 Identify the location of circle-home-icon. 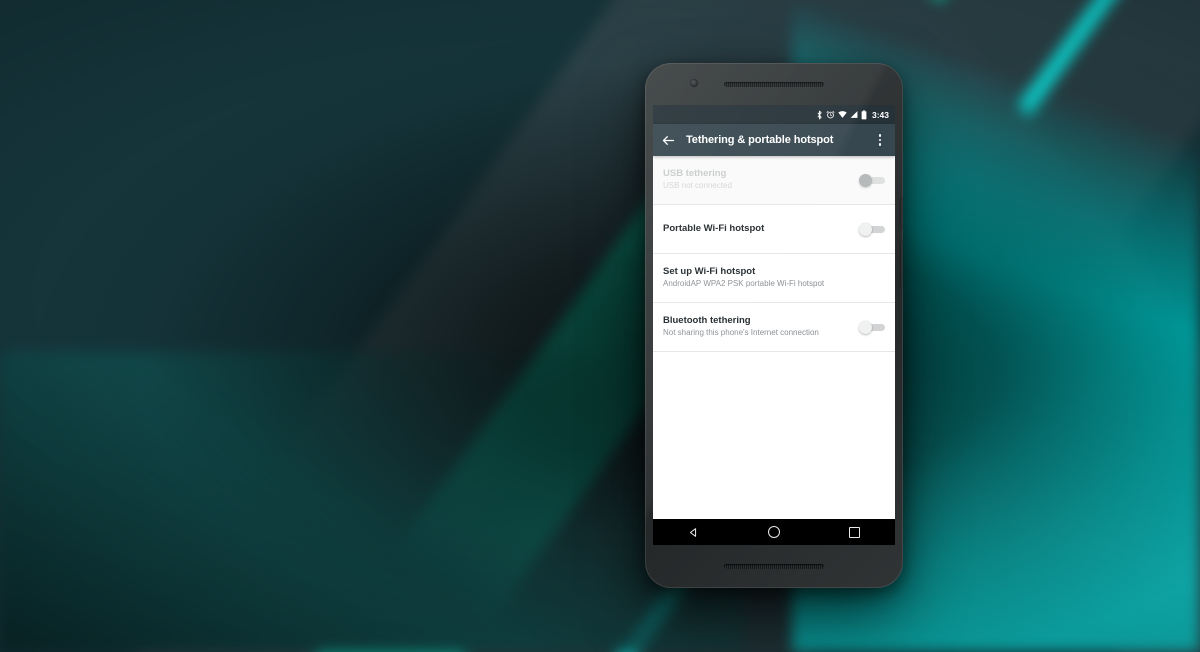
(773, 532).